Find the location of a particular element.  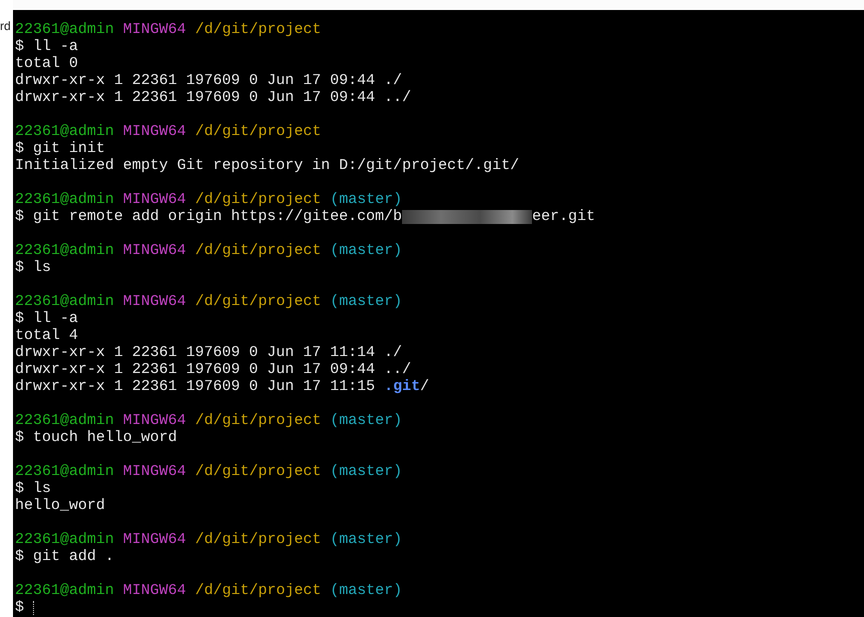

output-text: drwxr-xr-x 1 22361 197609 0 Jun 17 09:44 ./ is located at coordinates (208, 80).